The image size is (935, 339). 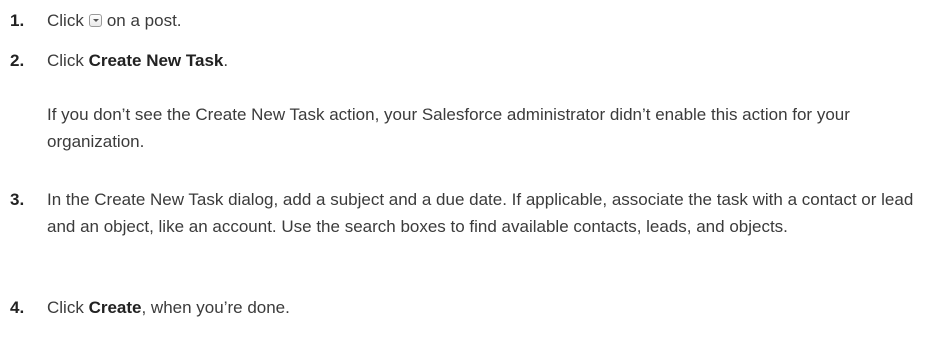 What do you see at coordinates (226, 60) in the screenshot?
I see `step-text-suffix: .` at bounding box center [226, 60].